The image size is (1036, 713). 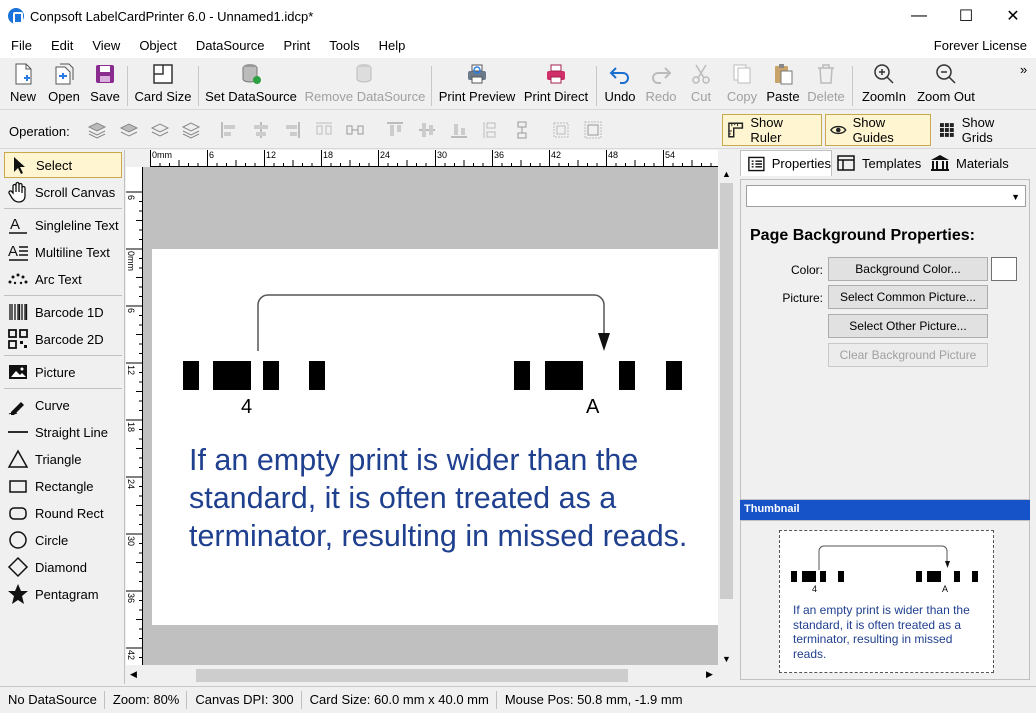 What do you see at coordinates (1023, 69) in the screenshot?
I see `toolbar-overflow-button: »` at bounding box center [1023, 69].